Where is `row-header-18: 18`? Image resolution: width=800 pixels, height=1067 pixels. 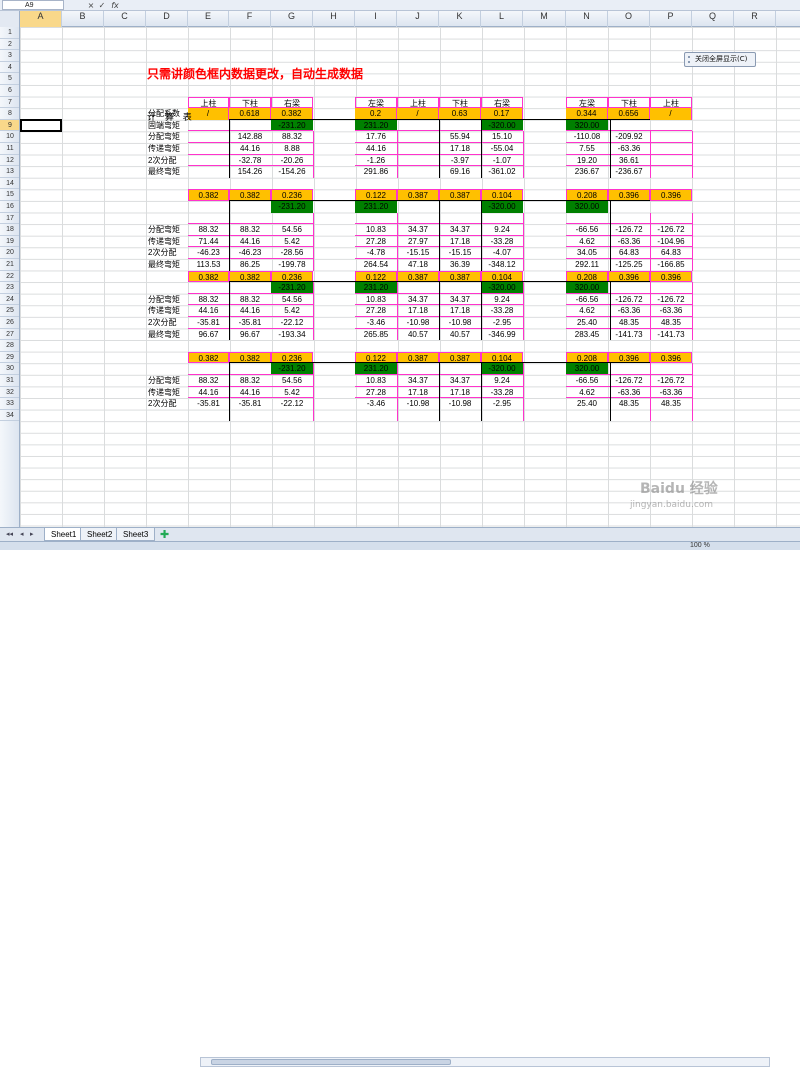 row-header-18: 18 is located at coordinates (9, 230).